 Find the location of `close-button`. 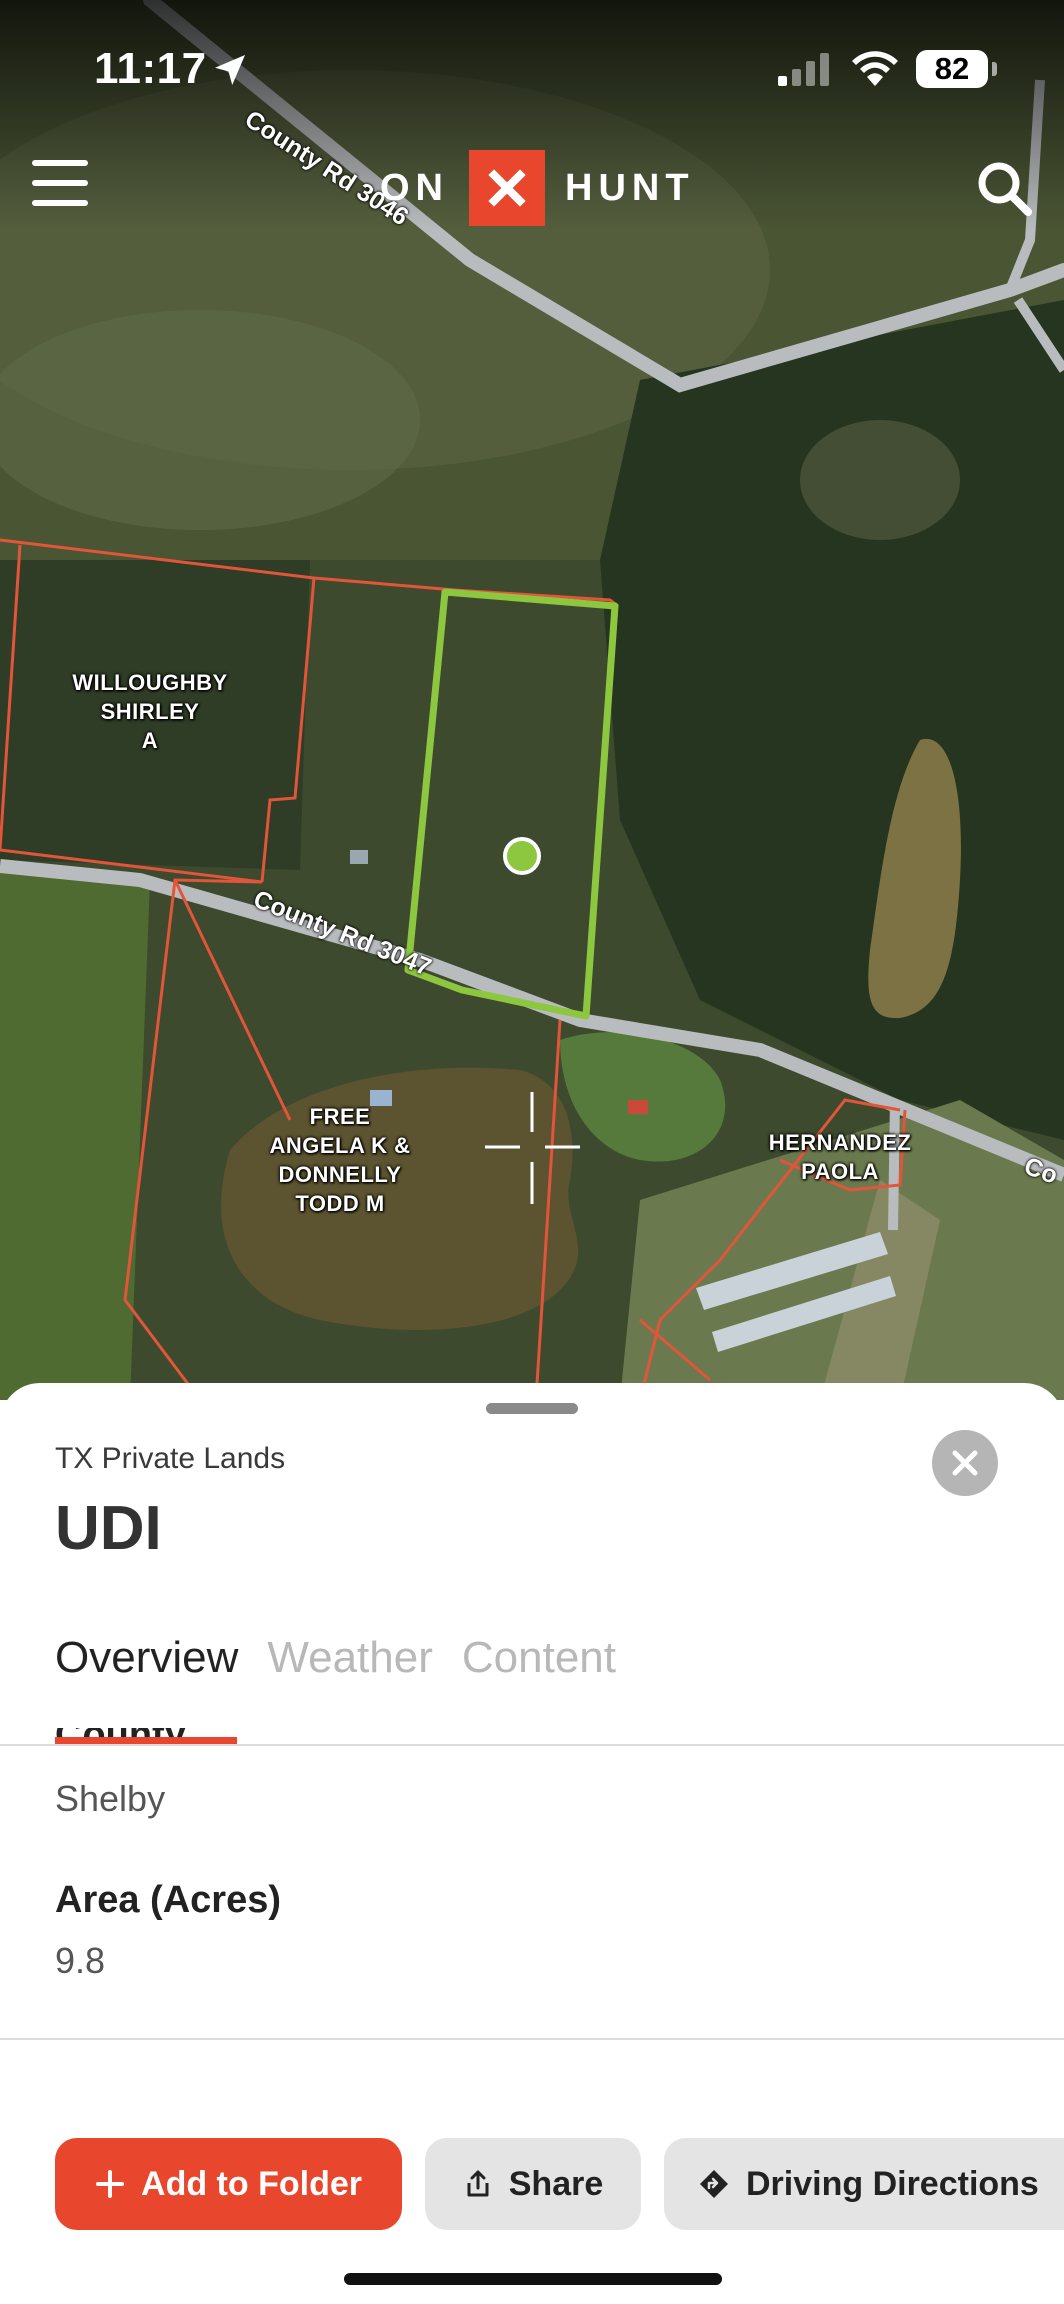

close-button is located at coordinates (965, 1463).